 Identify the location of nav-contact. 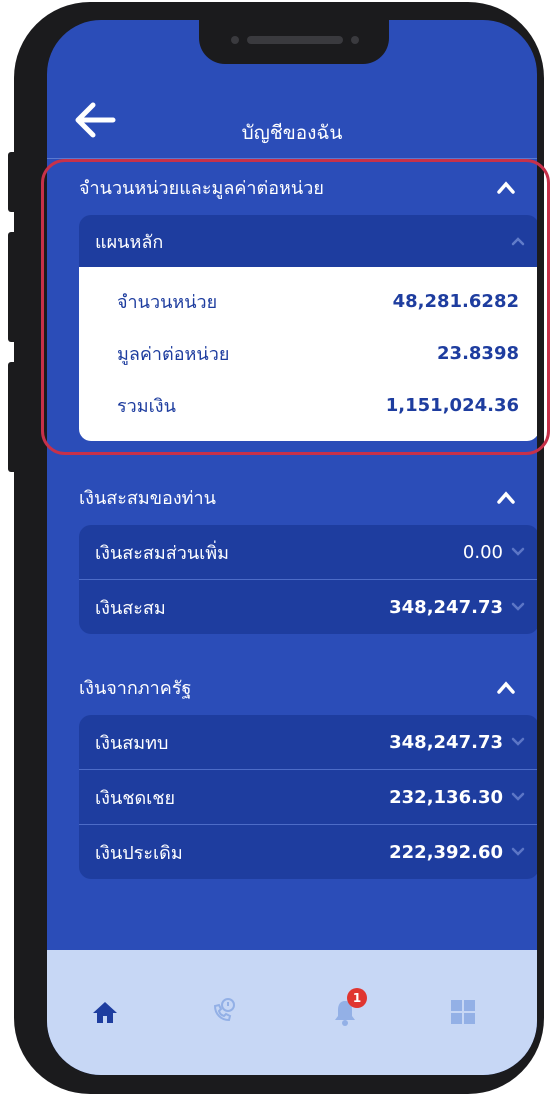
(223, 1012).